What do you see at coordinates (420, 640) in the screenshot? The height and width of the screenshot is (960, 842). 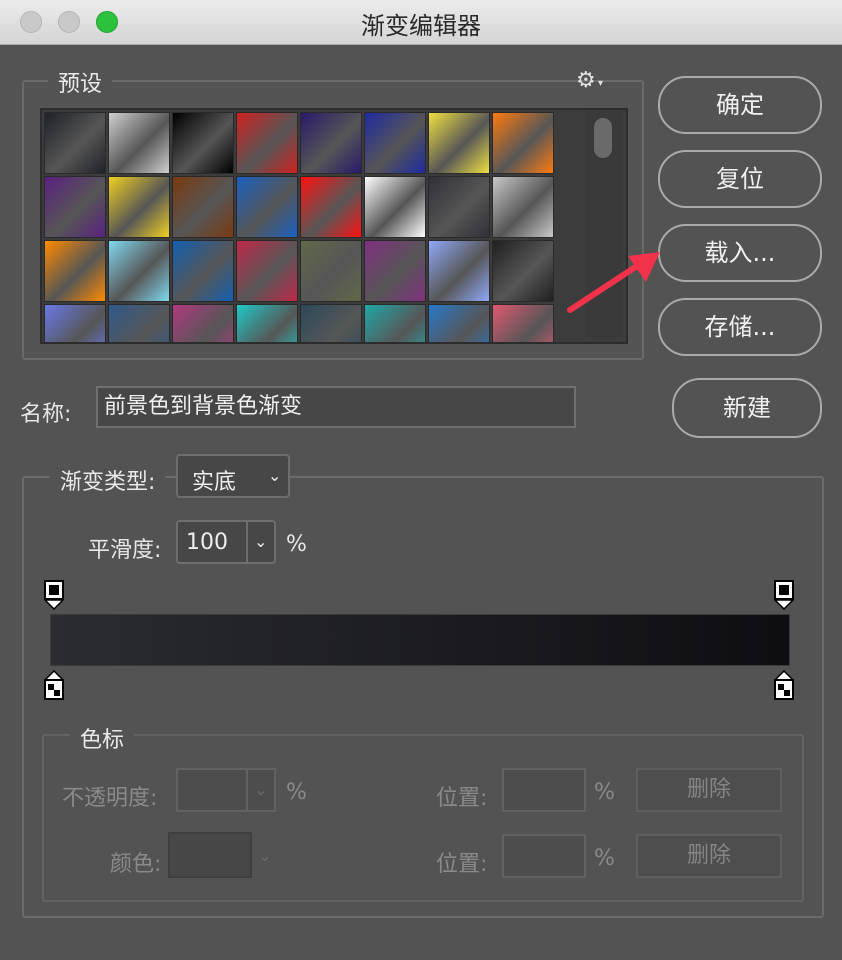 I see `gradient-preview-bar` at bounding box center [420, 640].